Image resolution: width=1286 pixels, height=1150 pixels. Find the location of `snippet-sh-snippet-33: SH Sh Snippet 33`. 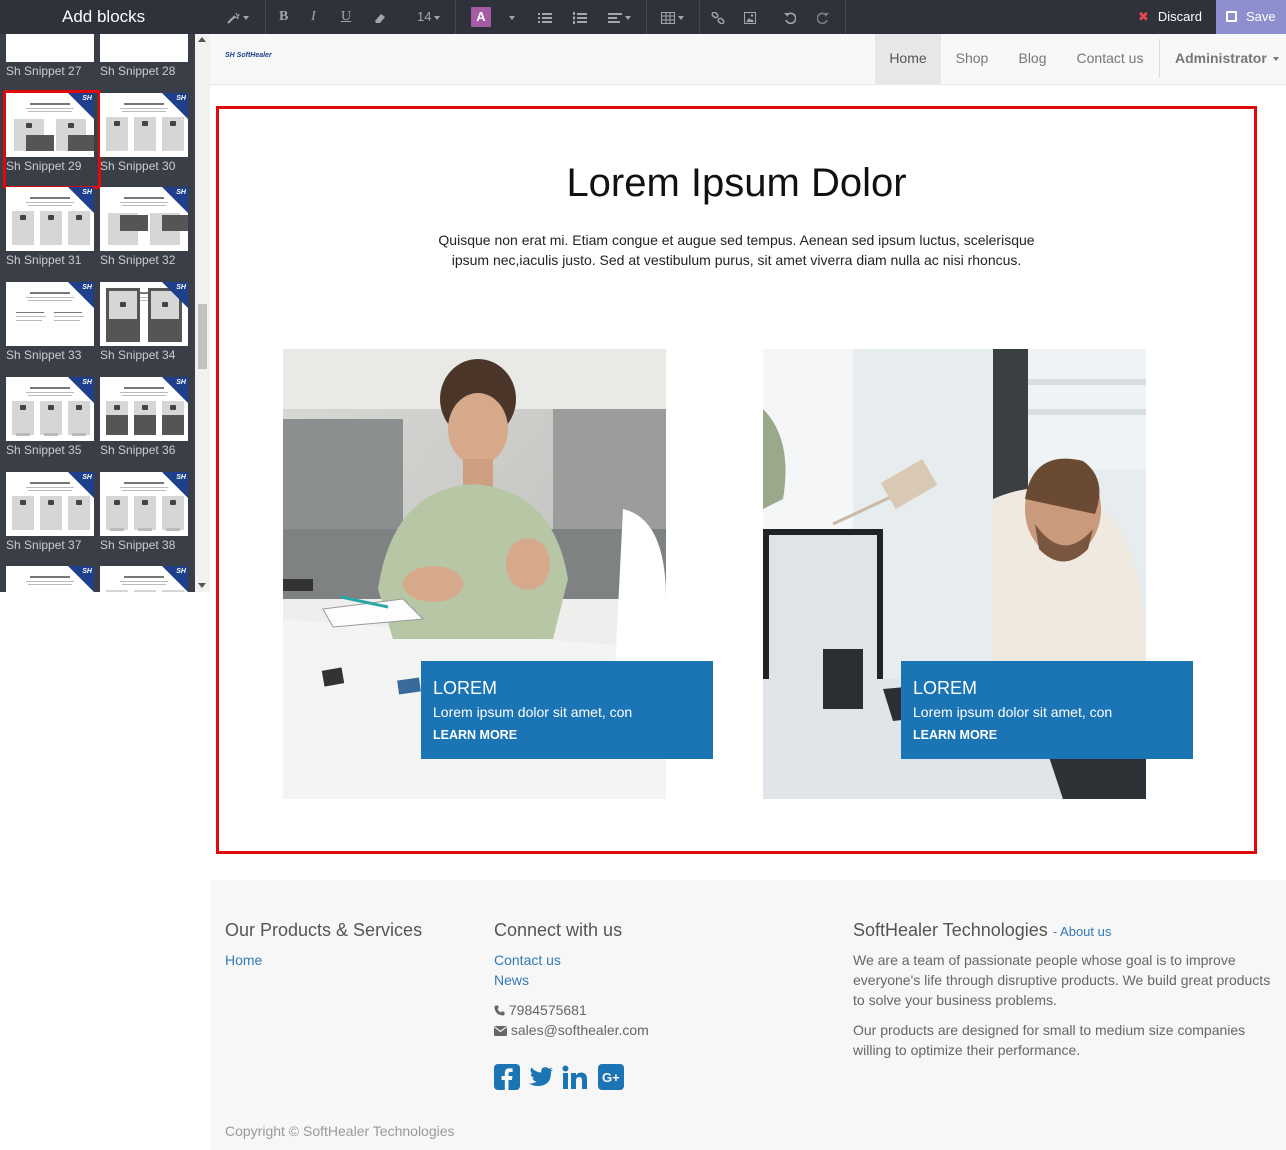

snippet-sh-snippet-33: SH Sh Snippet 33 is located at coordinates (50, 322).